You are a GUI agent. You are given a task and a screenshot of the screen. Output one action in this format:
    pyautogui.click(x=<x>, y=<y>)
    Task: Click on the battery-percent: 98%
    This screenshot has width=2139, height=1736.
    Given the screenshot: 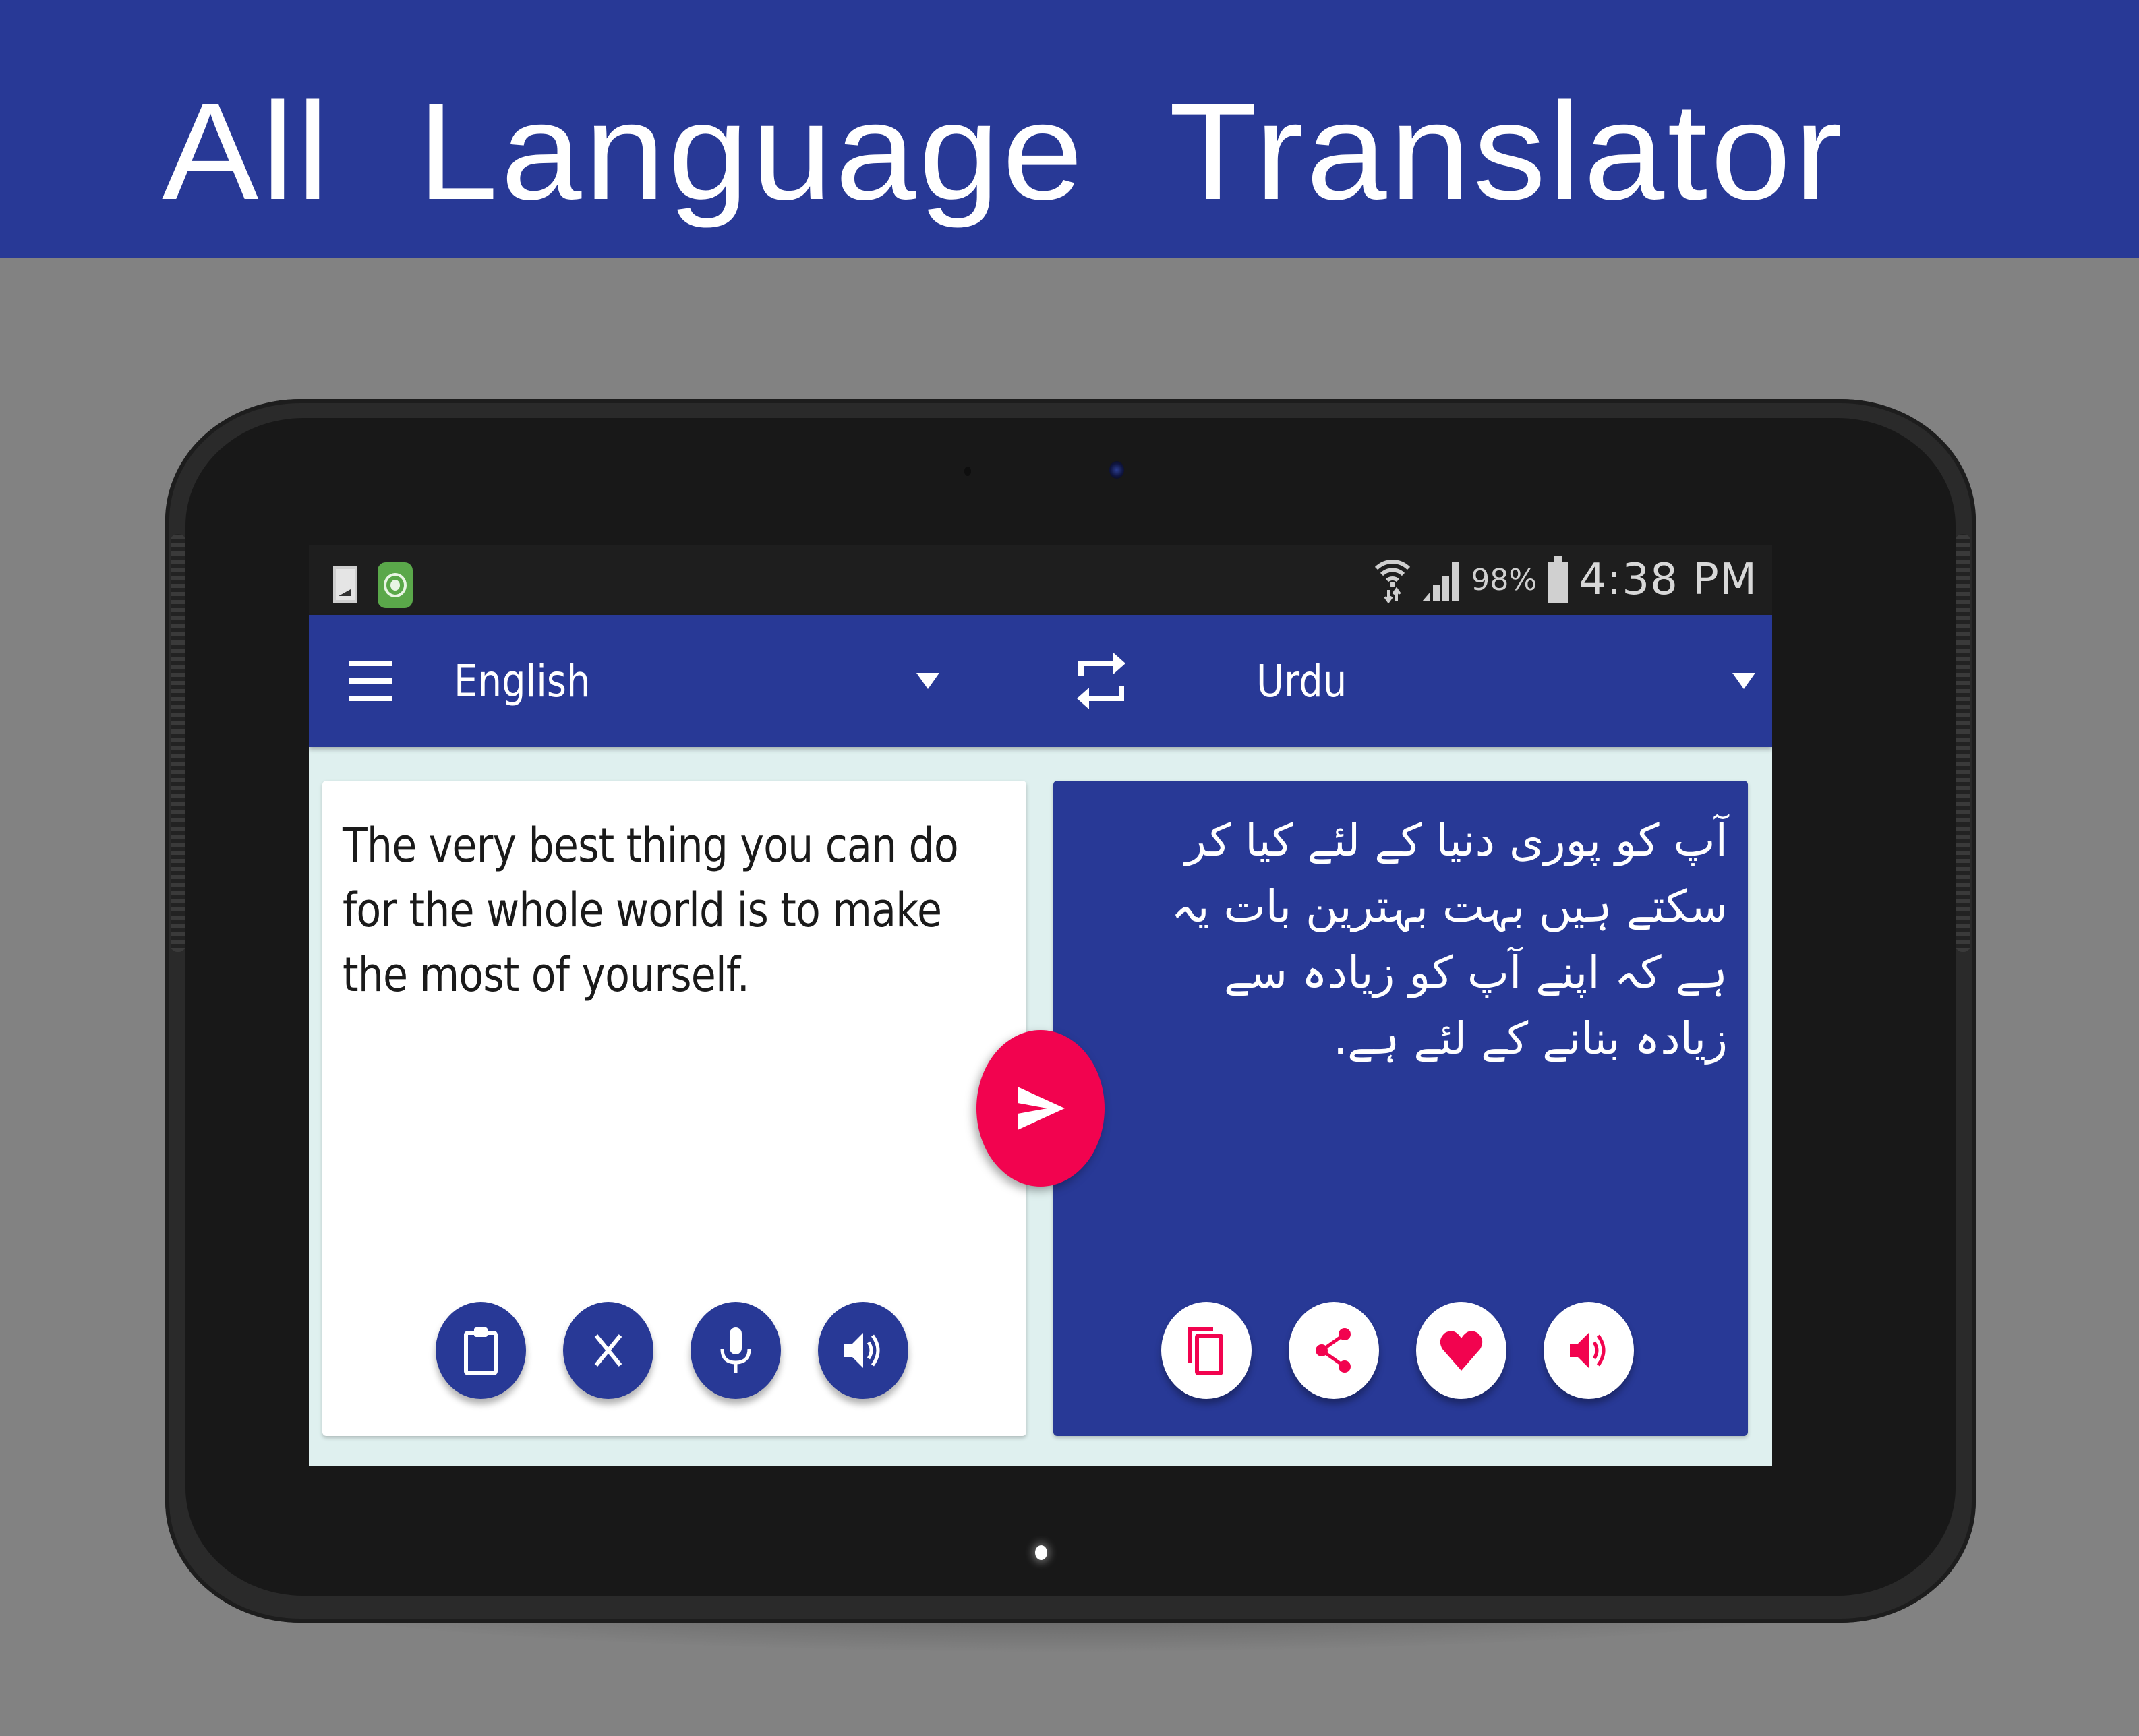 What is the action you would take?
    pyautogui.click(x=1504, y=579)
    